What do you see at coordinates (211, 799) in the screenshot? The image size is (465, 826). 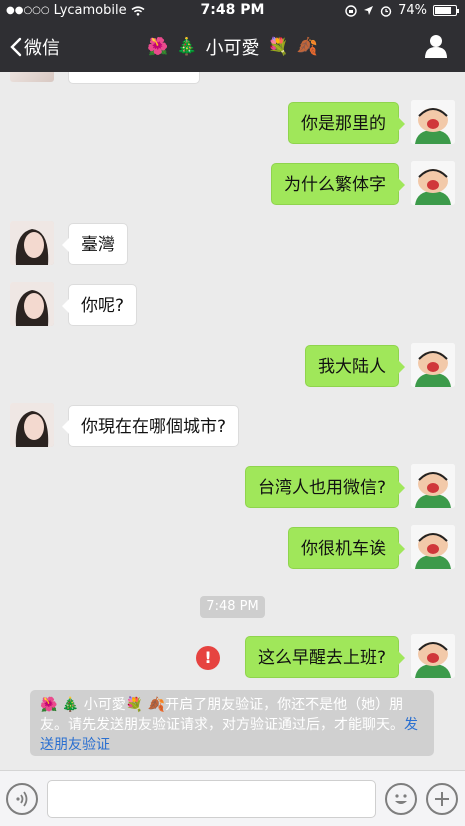 I see `message-input` at bounding box center [211, 799].